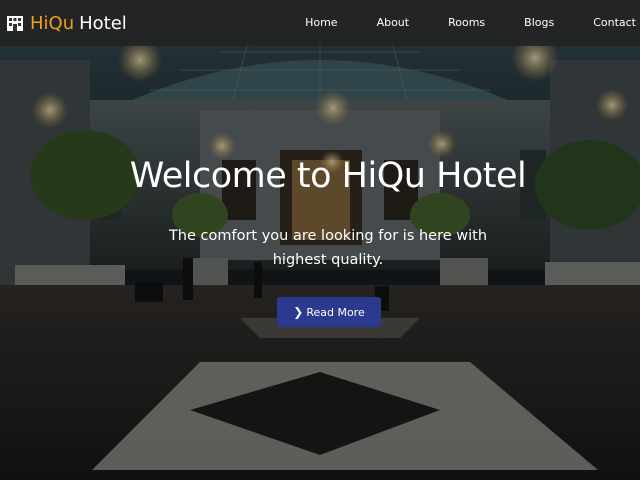 Image resolution: width=640 pixels, height=480 pixels. I want to click on hero-title: Welcome to HiQu Hotel, so click(328, 176).